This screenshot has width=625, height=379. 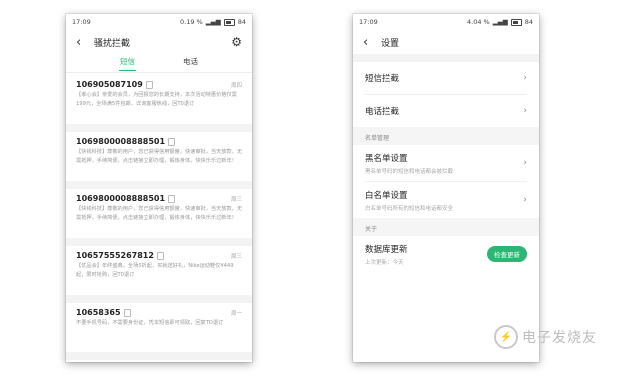 What do you see at coordinates (127, 63) in the screenshot?
I see `tab-sms: 短信` at bounding box center [127, 63].